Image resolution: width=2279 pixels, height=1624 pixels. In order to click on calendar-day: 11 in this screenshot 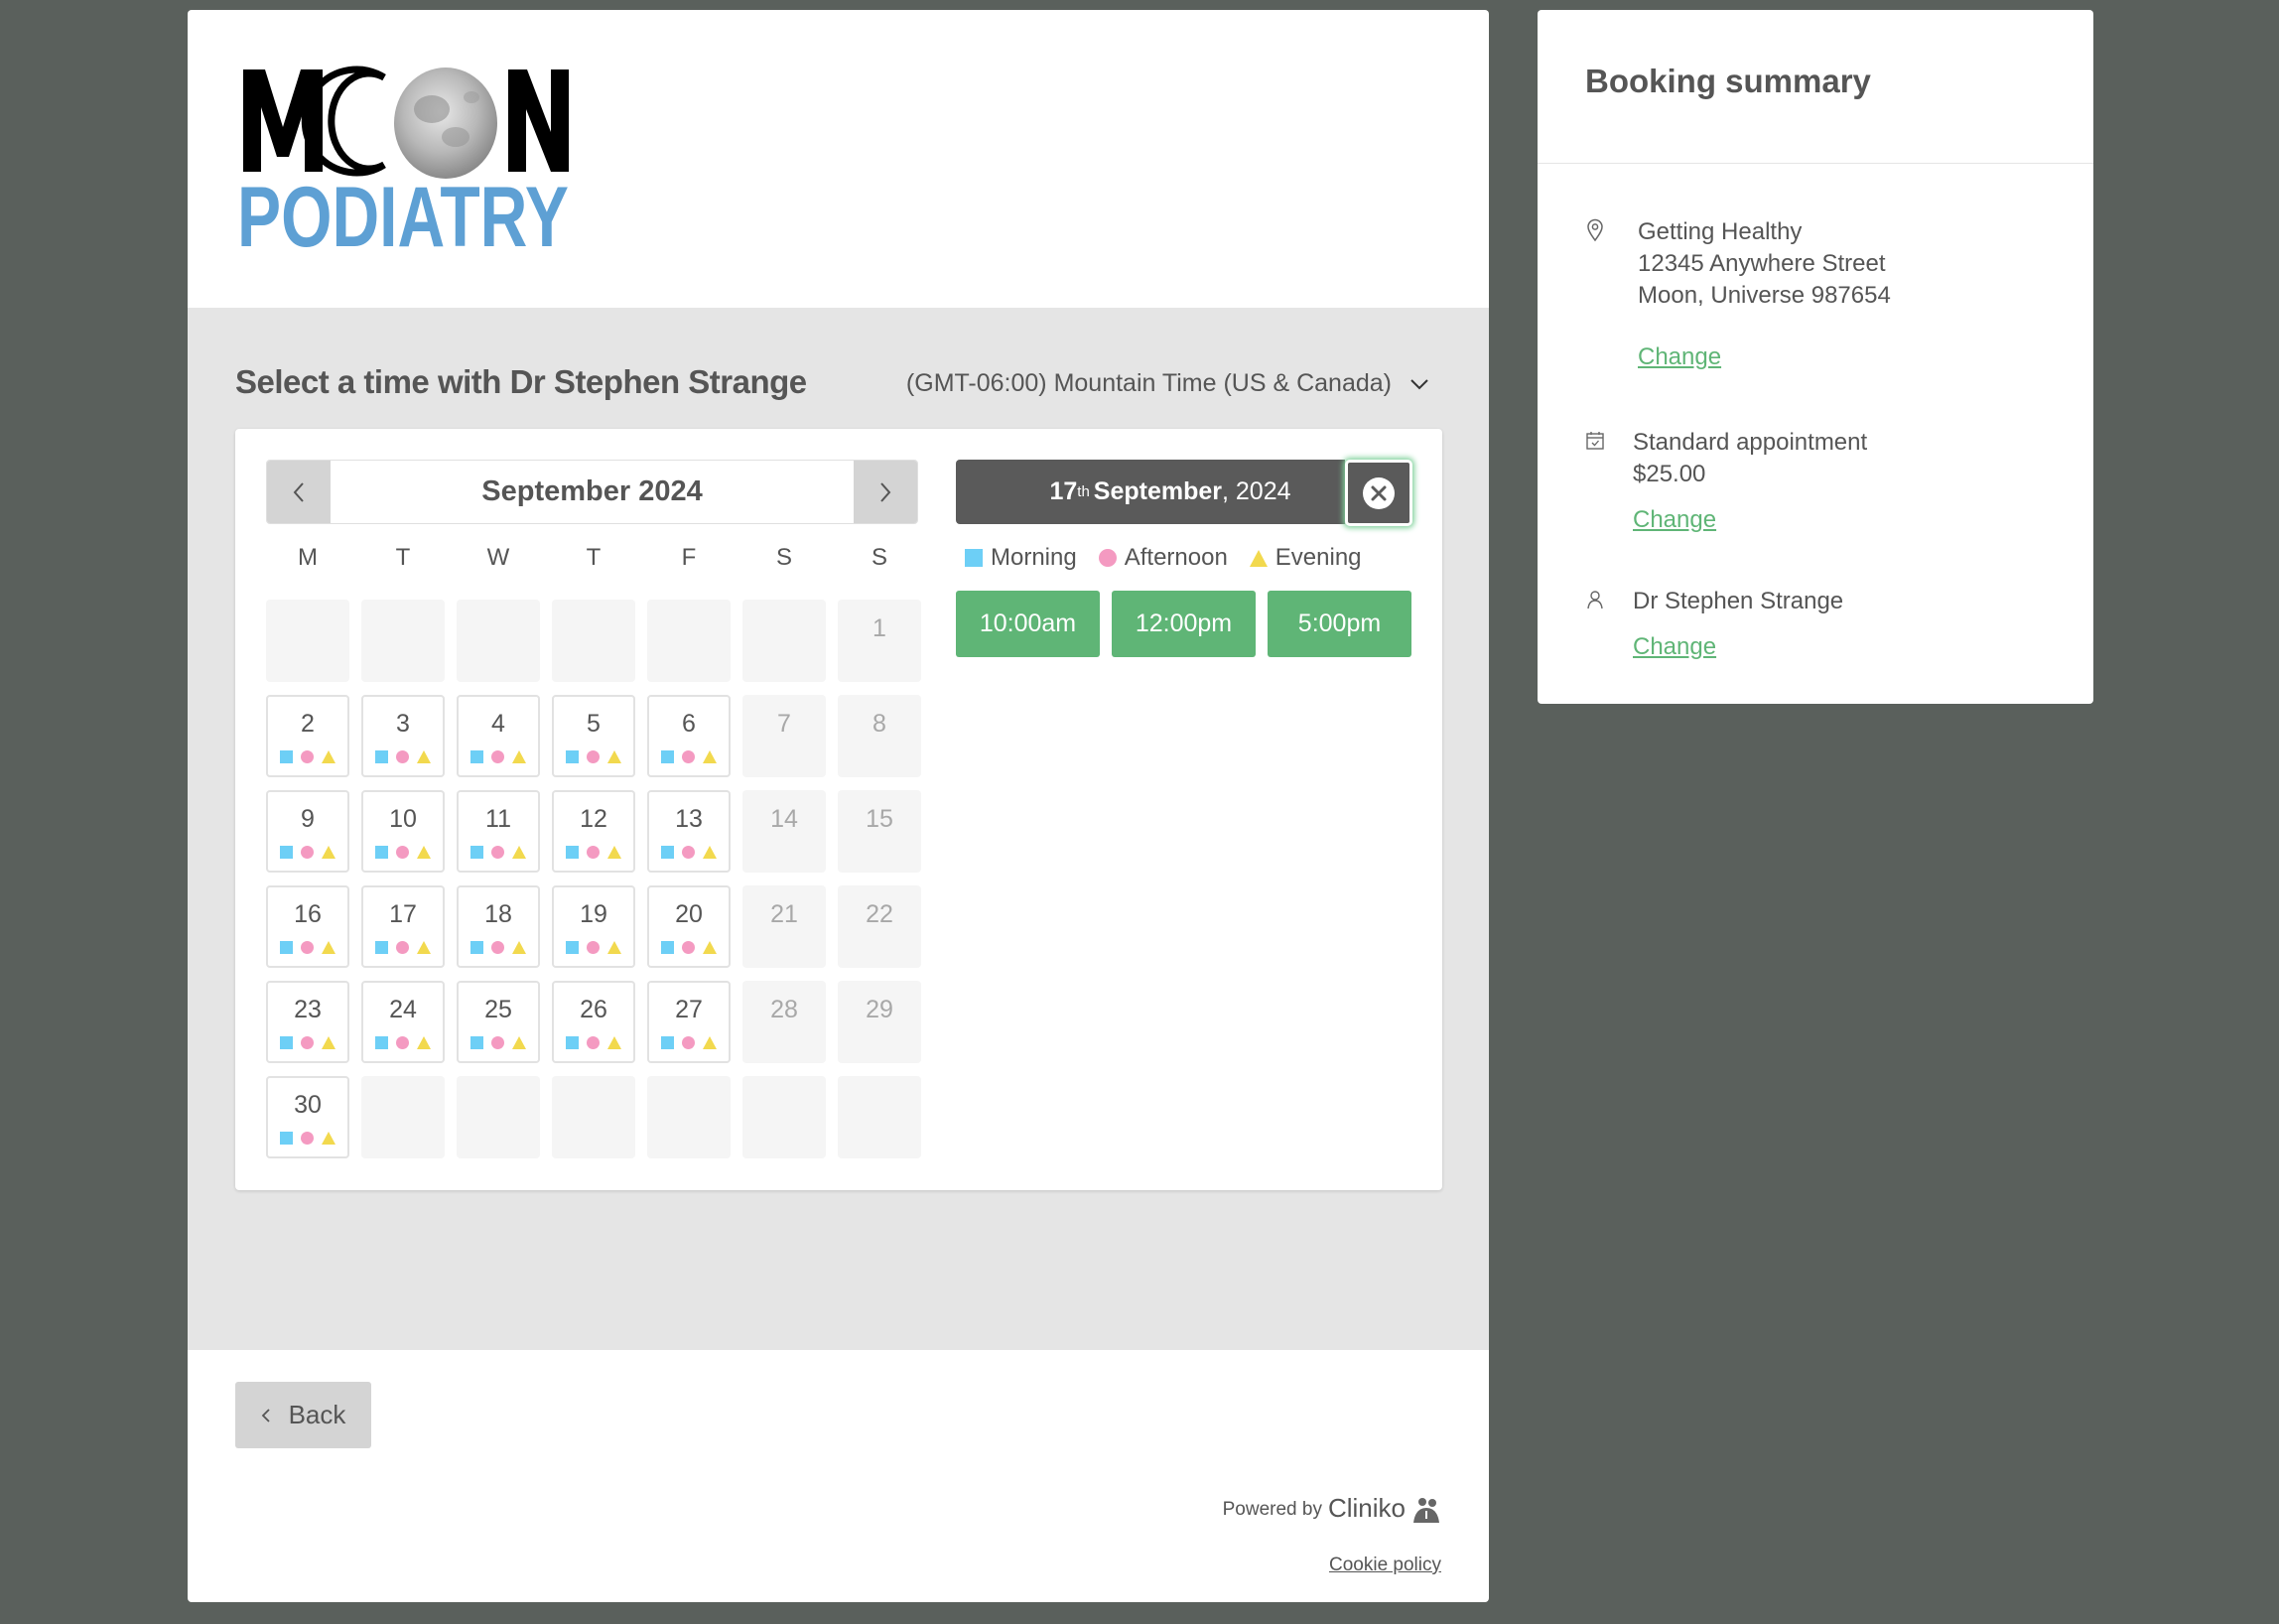, I will do `click(499, 831)`.